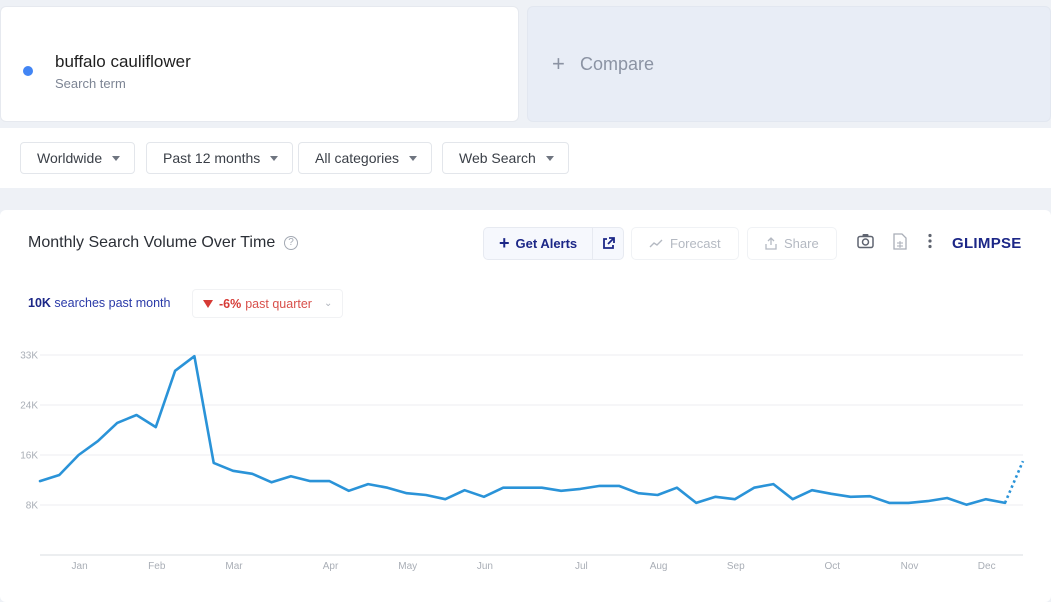 The width and height of the screenshot is (1051, 602). What do you see at coordinates (485, 566) in the screenshot?
I see `x-tick-label: Jun` at bounding box center [485, 566].